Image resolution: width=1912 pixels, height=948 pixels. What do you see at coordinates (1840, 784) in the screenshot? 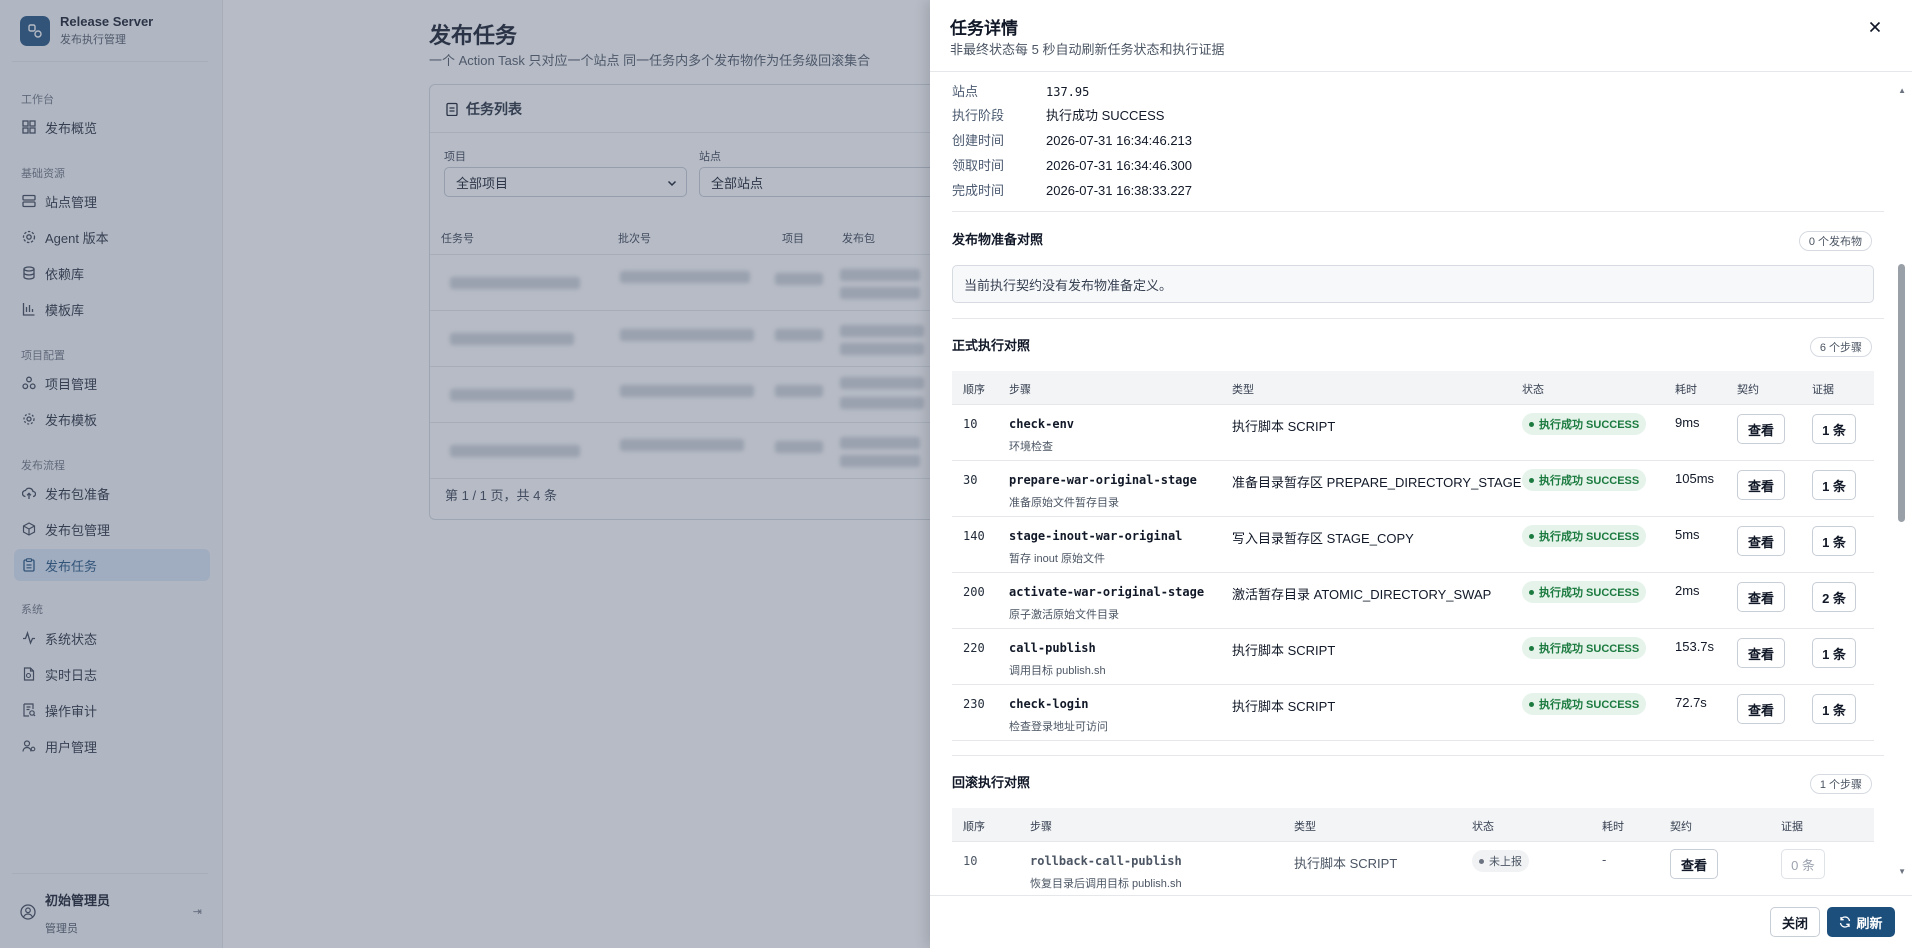
I see `rollback-count-badge: 1 个步骤` at bounding box center [1840, 784].